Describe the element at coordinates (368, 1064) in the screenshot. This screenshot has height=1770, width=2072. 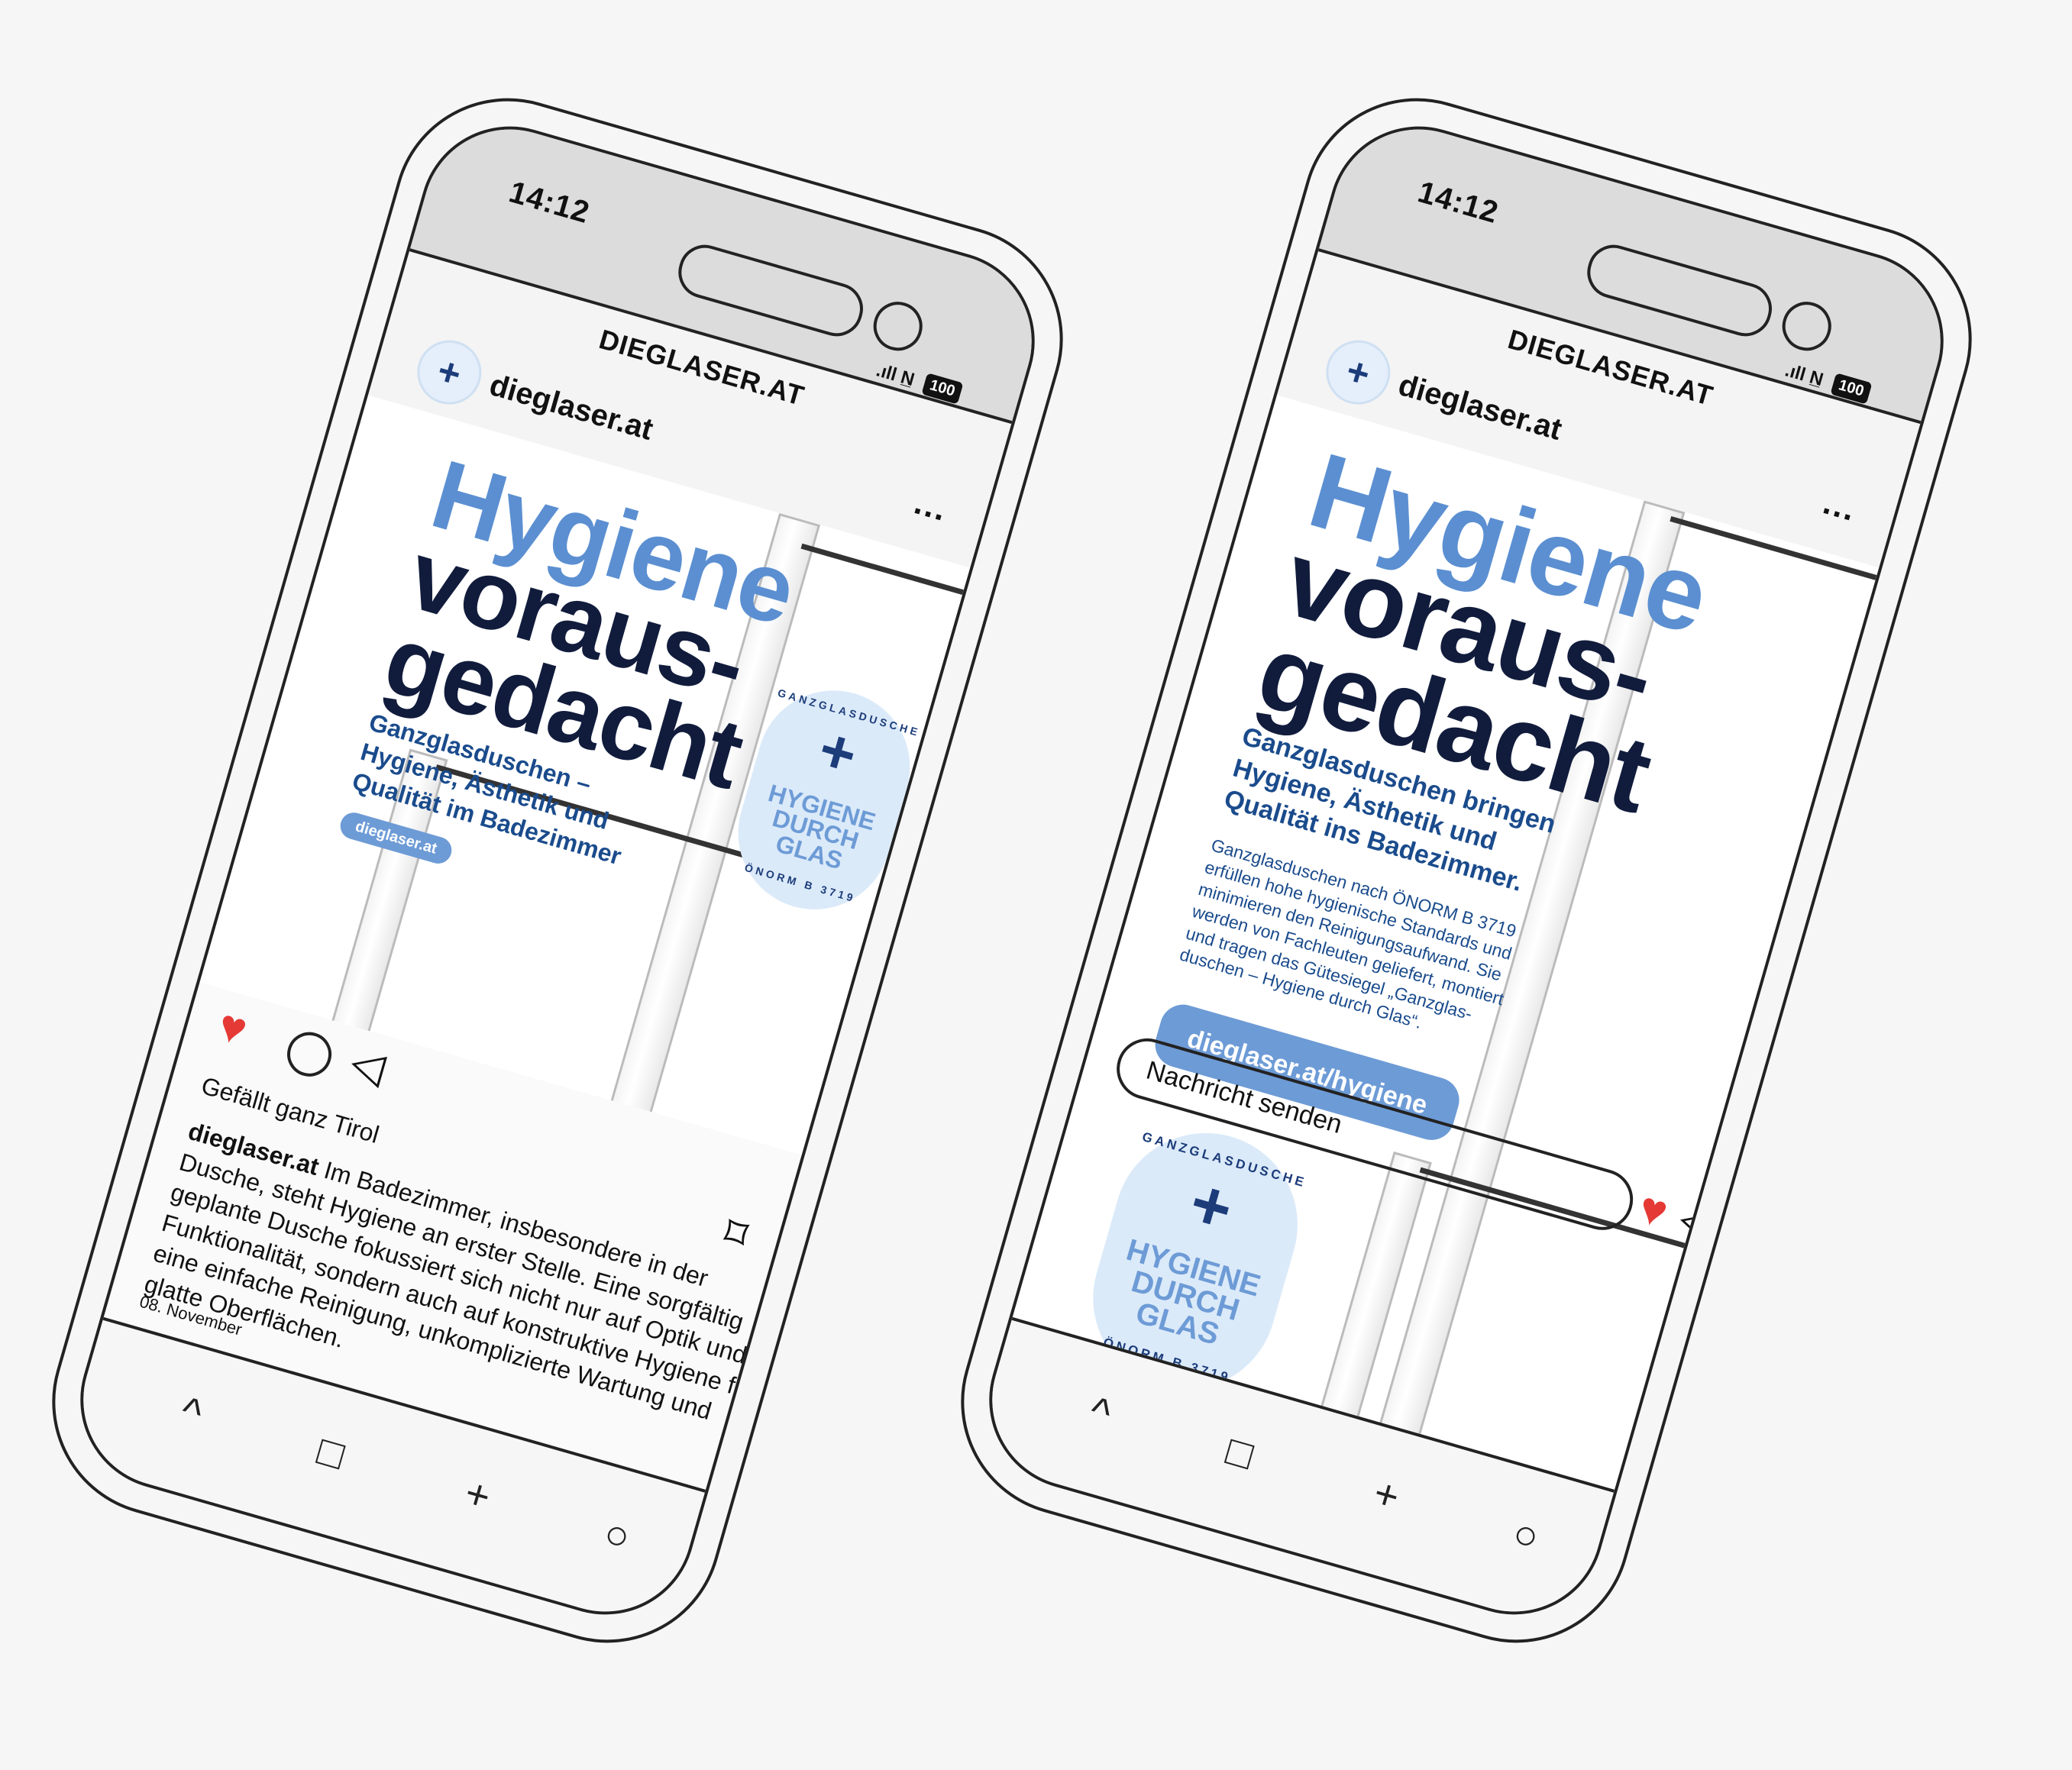
I see `share-icon: ◁` at that location.